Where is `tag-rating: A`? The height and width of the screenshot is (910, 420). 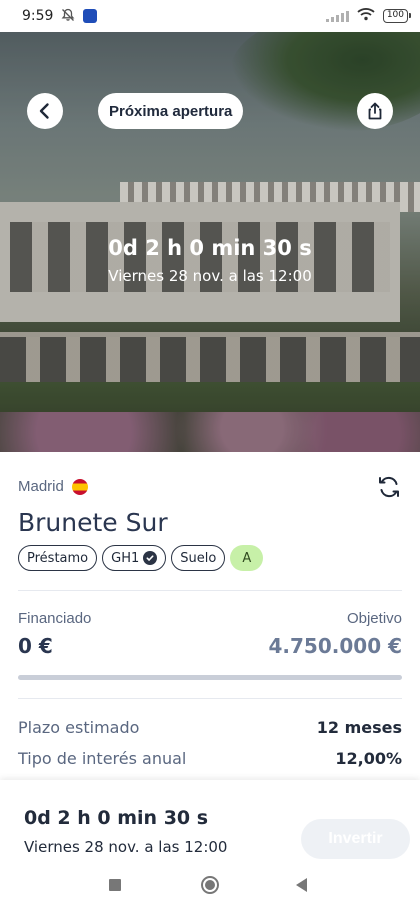 tag-rating: A is located at coordinates (247, 558).